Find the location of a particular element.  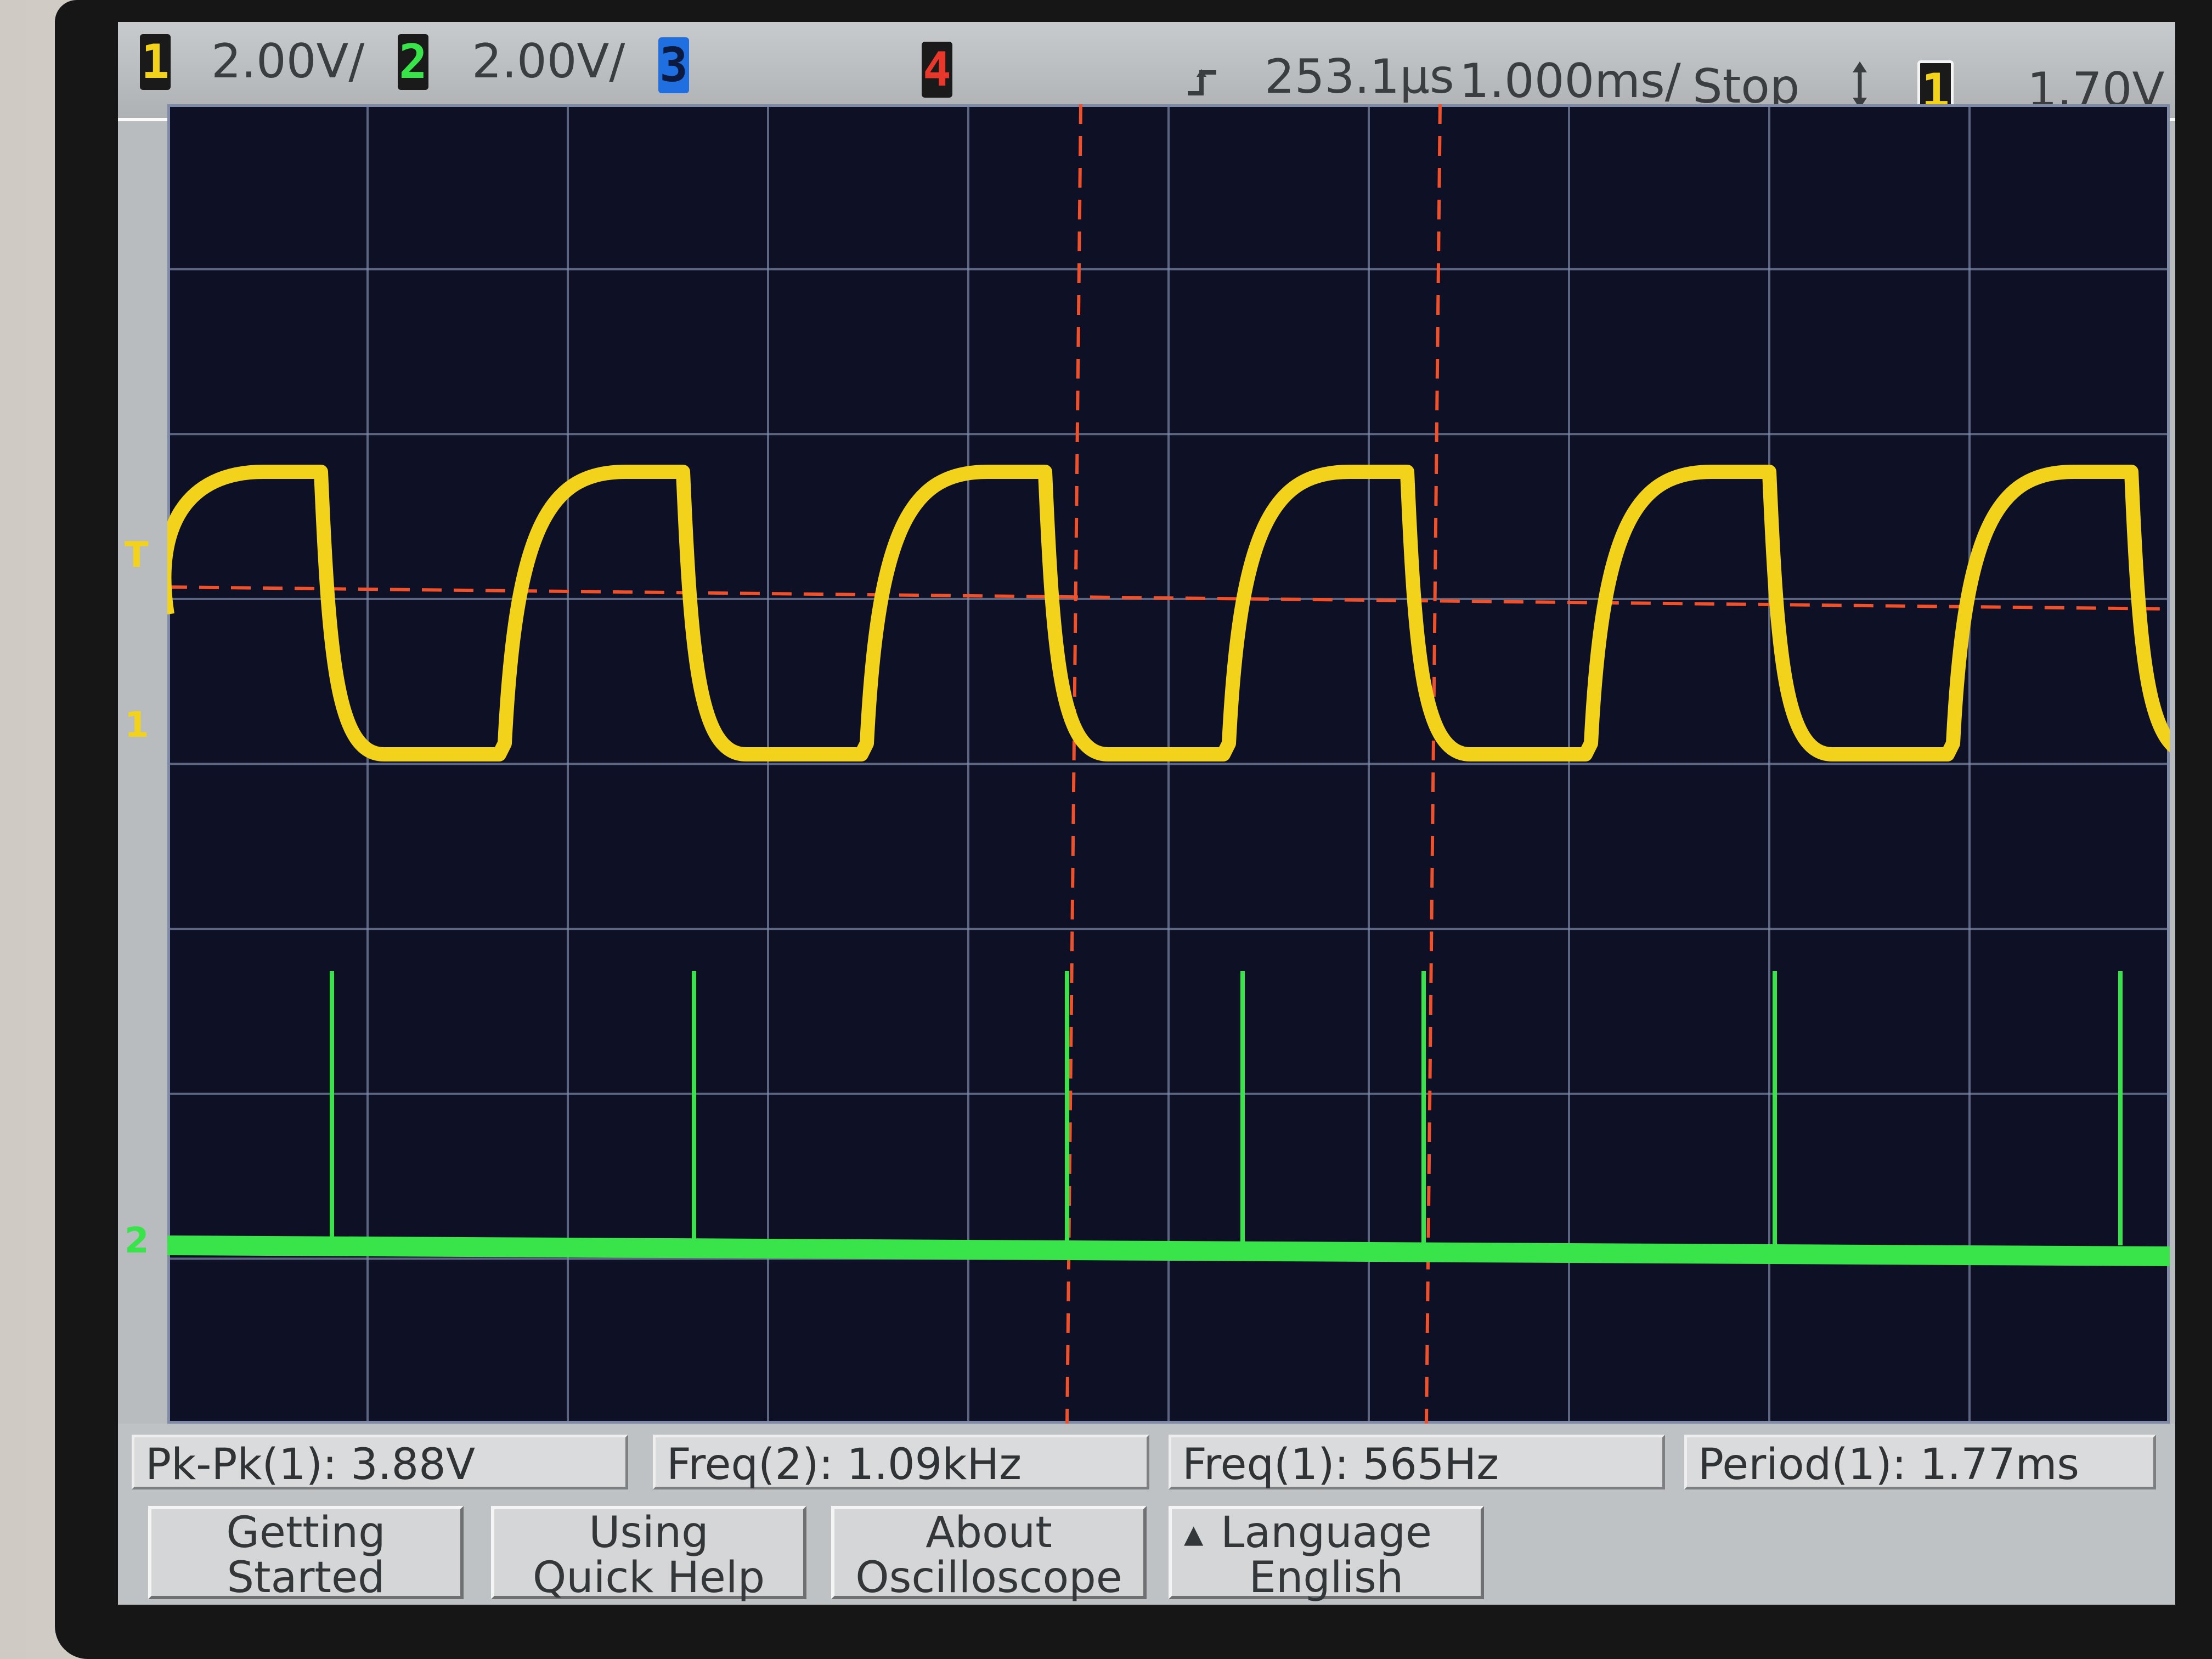

about-line1: About is located at coordinates (989, 1533).